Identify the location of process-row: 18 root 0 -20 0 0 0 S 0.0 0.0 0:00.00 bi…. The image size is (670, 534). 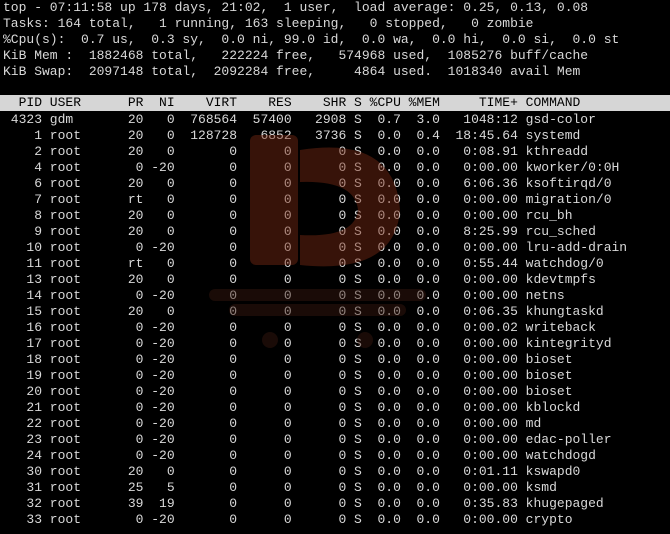
(288, 359).